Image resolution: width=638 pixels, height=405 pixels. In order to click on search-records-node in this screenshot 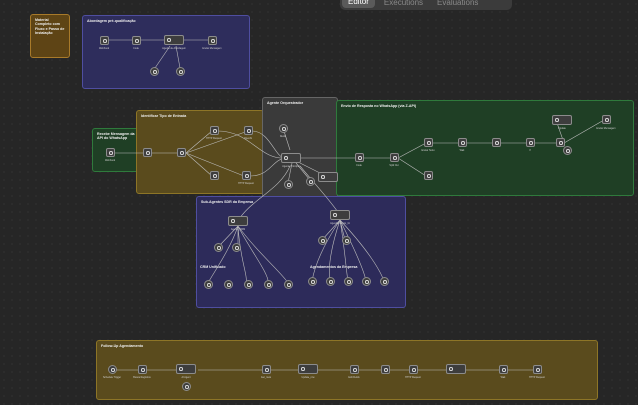, I will do `click(142, 369)`.